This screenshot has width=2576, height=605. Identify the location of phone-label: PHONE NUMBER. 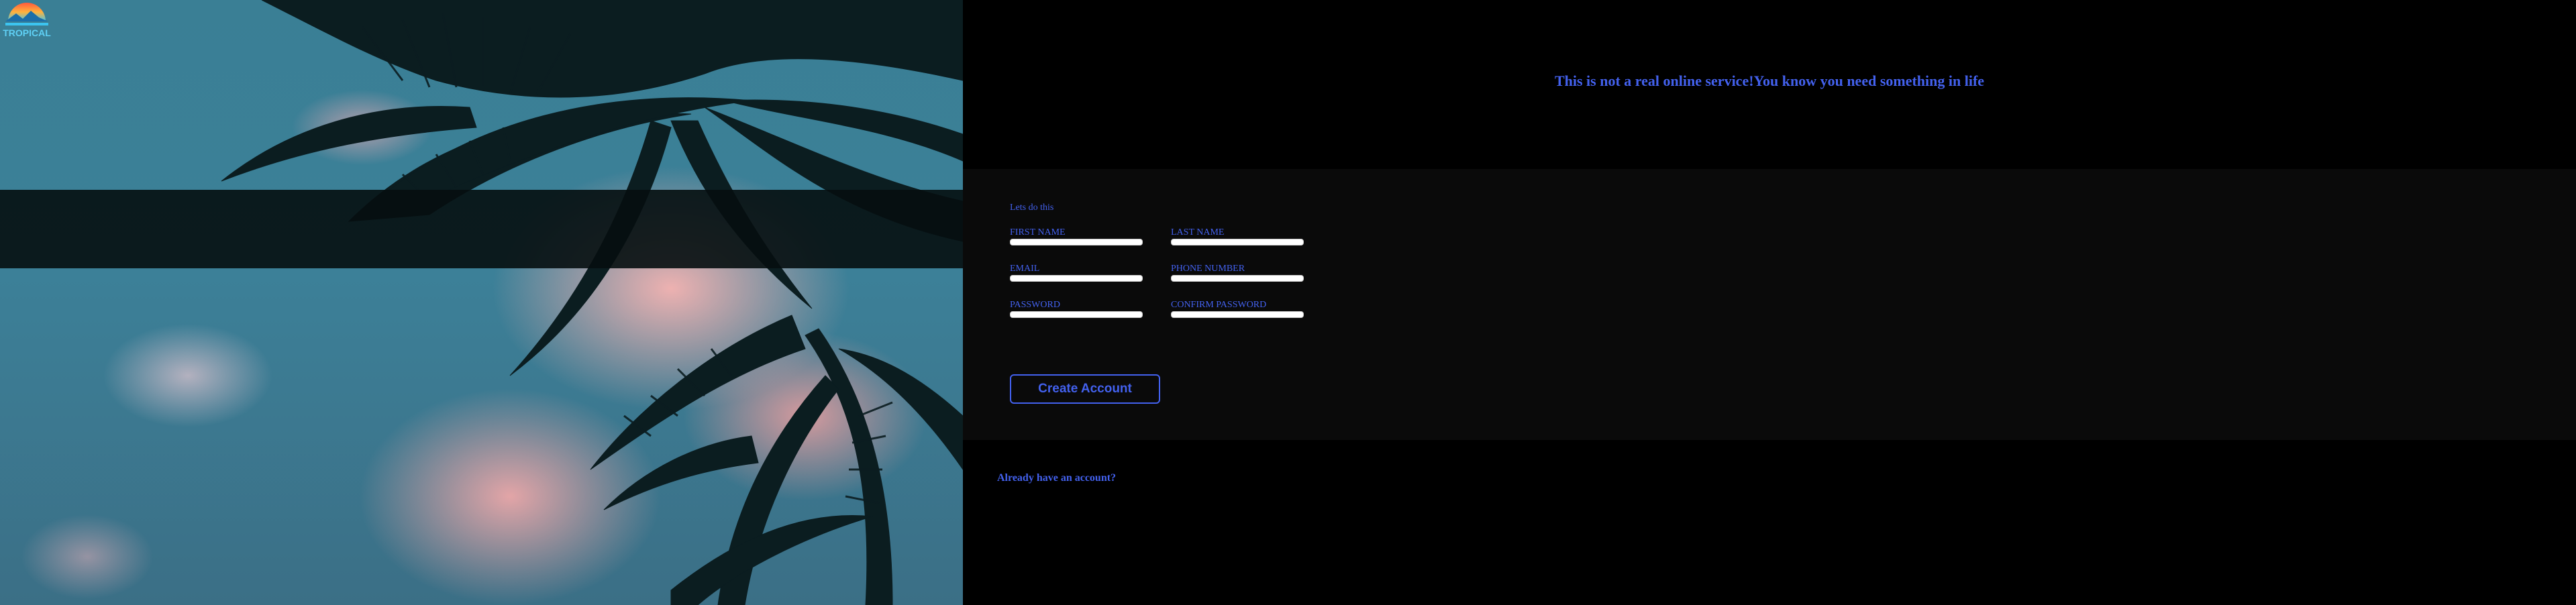
(1208, 269).